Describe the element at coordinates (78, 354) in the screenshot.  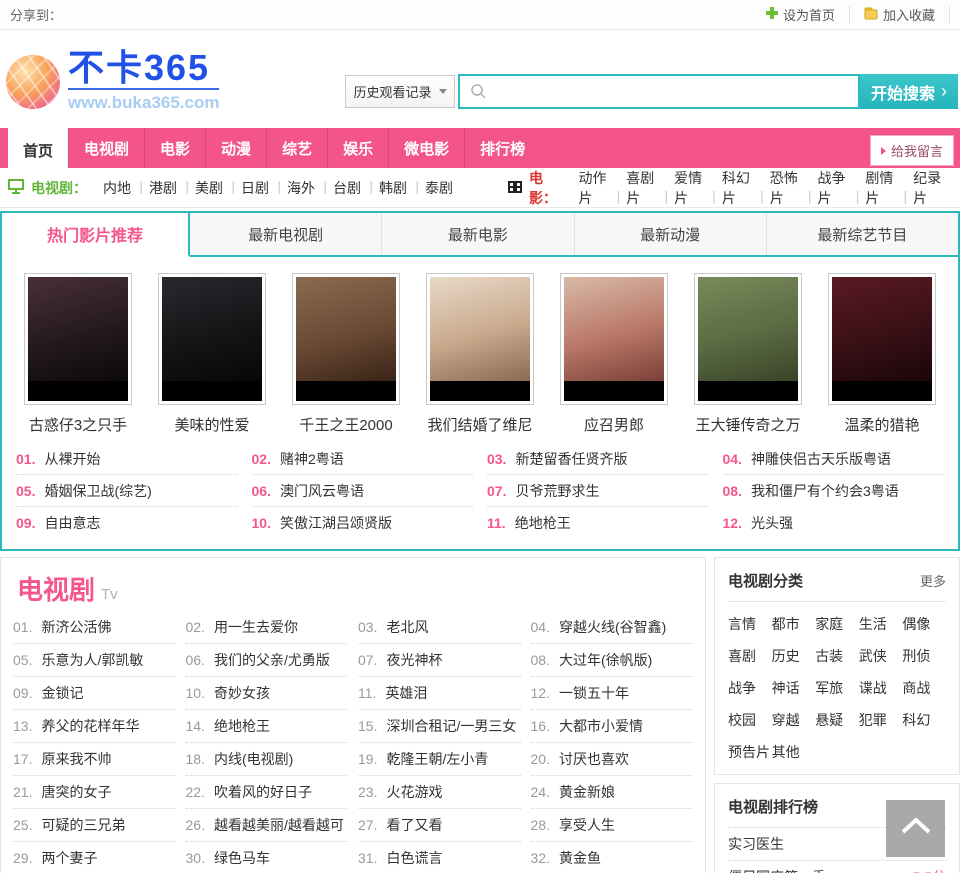
I see `poster-card: 古惑仔3之只手` at that location.